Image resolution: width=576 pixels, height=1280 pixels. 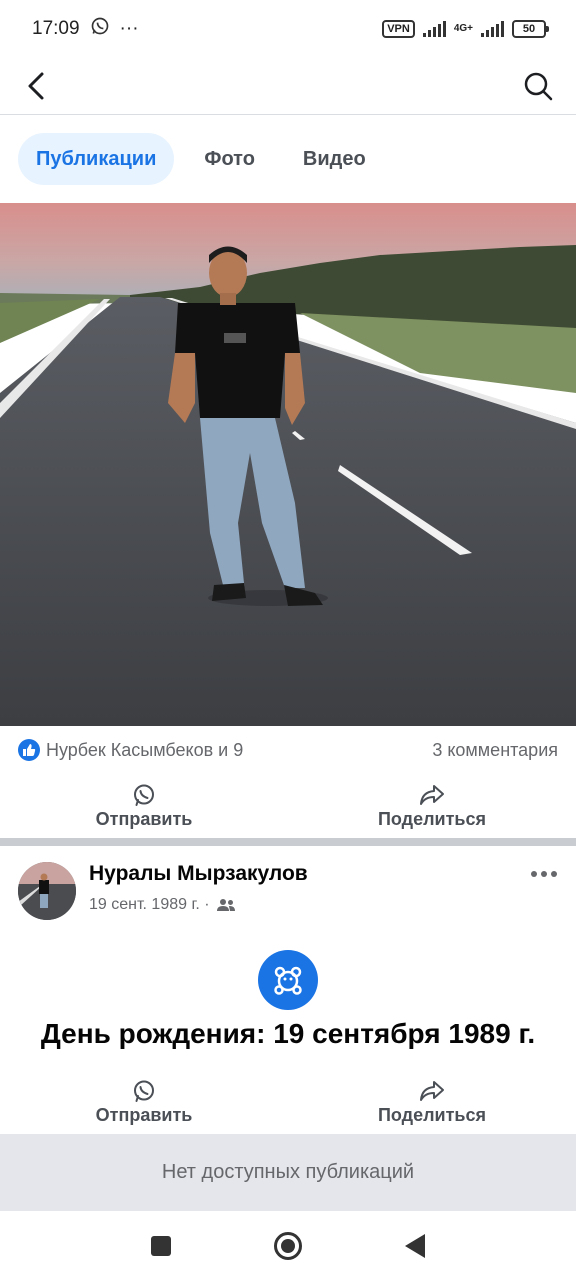 I want to click on network-type: 4G+, so click(x=463, y=28).